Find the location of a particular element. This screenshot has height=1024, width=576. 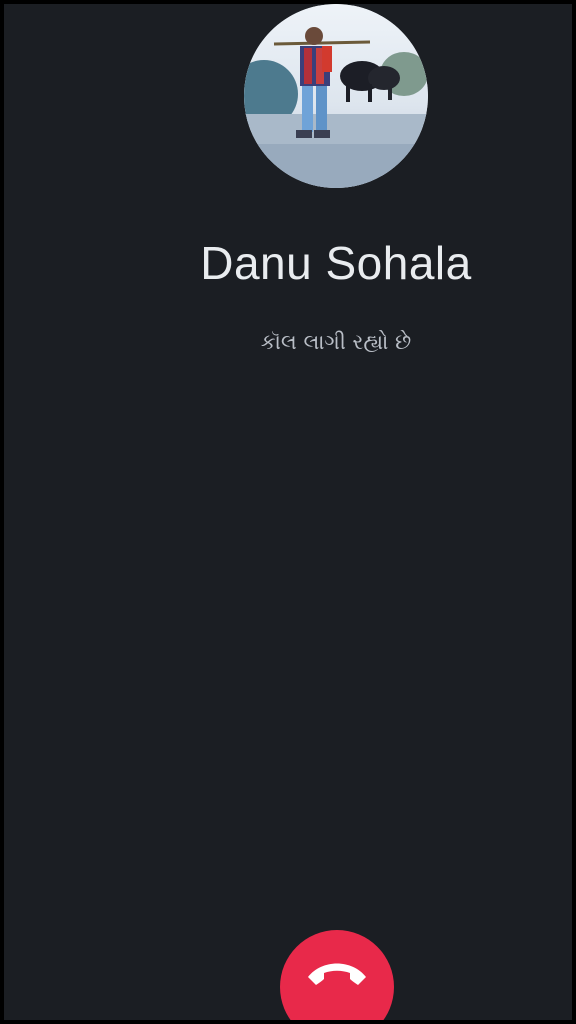

end-call-button is located at coordinates (337, 975).